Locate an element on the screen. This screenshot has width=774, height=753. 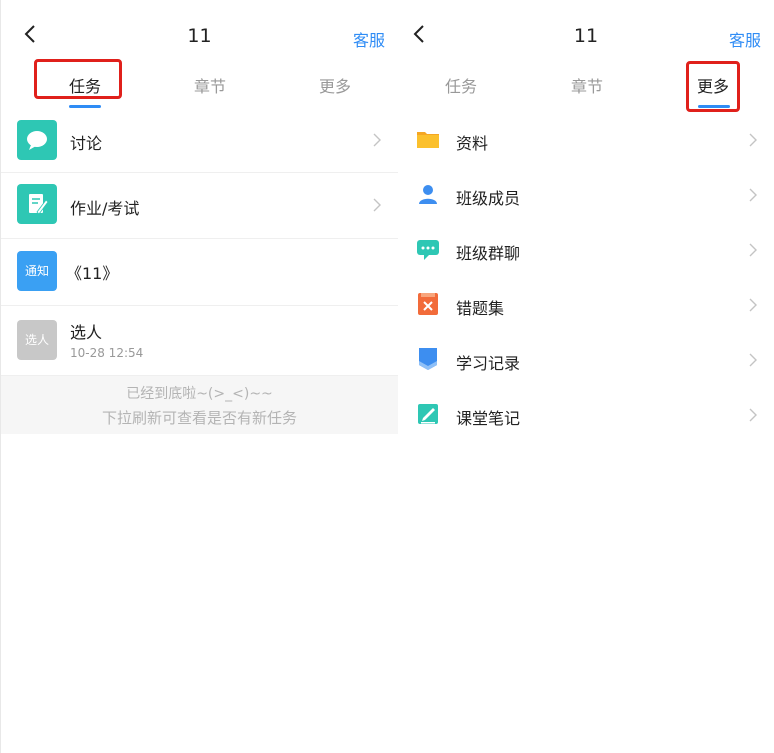
menu-item-label: 班级成员 is located at coordinates (488, 198).